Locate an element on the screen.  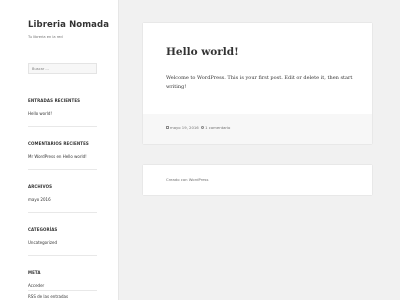
post-meta: mayo 19, 2016 1 comentario is located at coordinates (198, 127).